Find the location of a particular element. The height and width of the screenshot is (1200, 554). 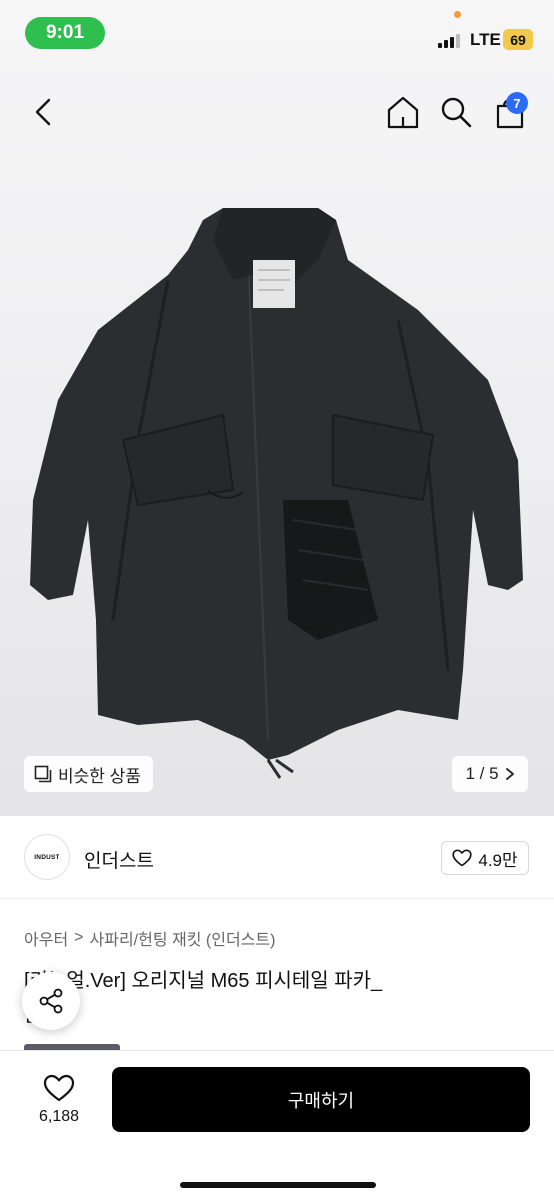

breadcrumb: 아우터 > 사파리/헌팅 재킷 (인더스트) is located at coordinates (149, 938).